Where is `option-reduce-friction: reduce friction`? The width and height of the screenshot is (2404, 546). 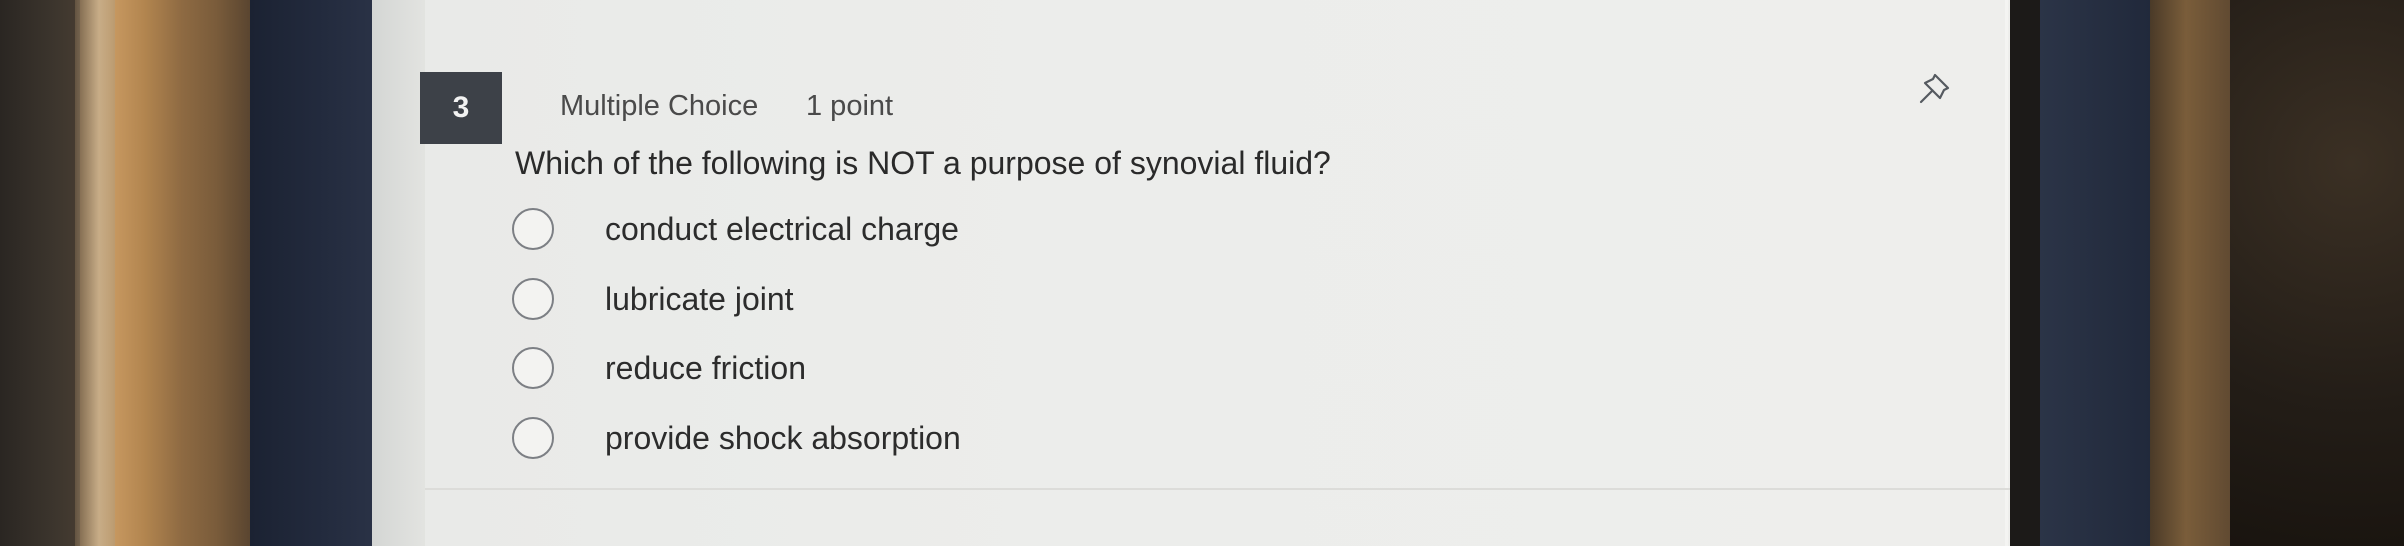 option-reduce-friction: reduce friction is located at coordinates (659, 368).